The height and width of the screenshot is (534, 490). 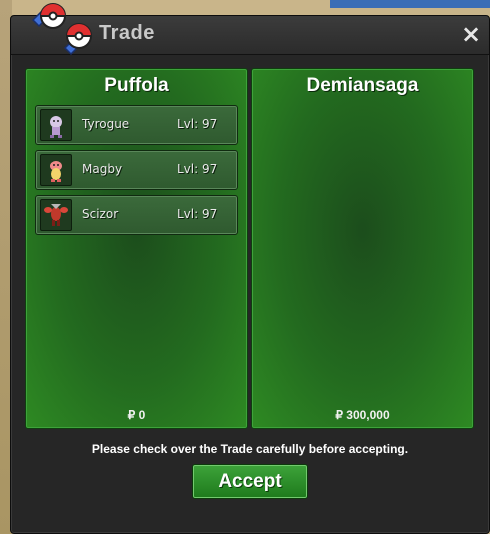 I want to click on scizor-icon, so click(x=56, y=215).